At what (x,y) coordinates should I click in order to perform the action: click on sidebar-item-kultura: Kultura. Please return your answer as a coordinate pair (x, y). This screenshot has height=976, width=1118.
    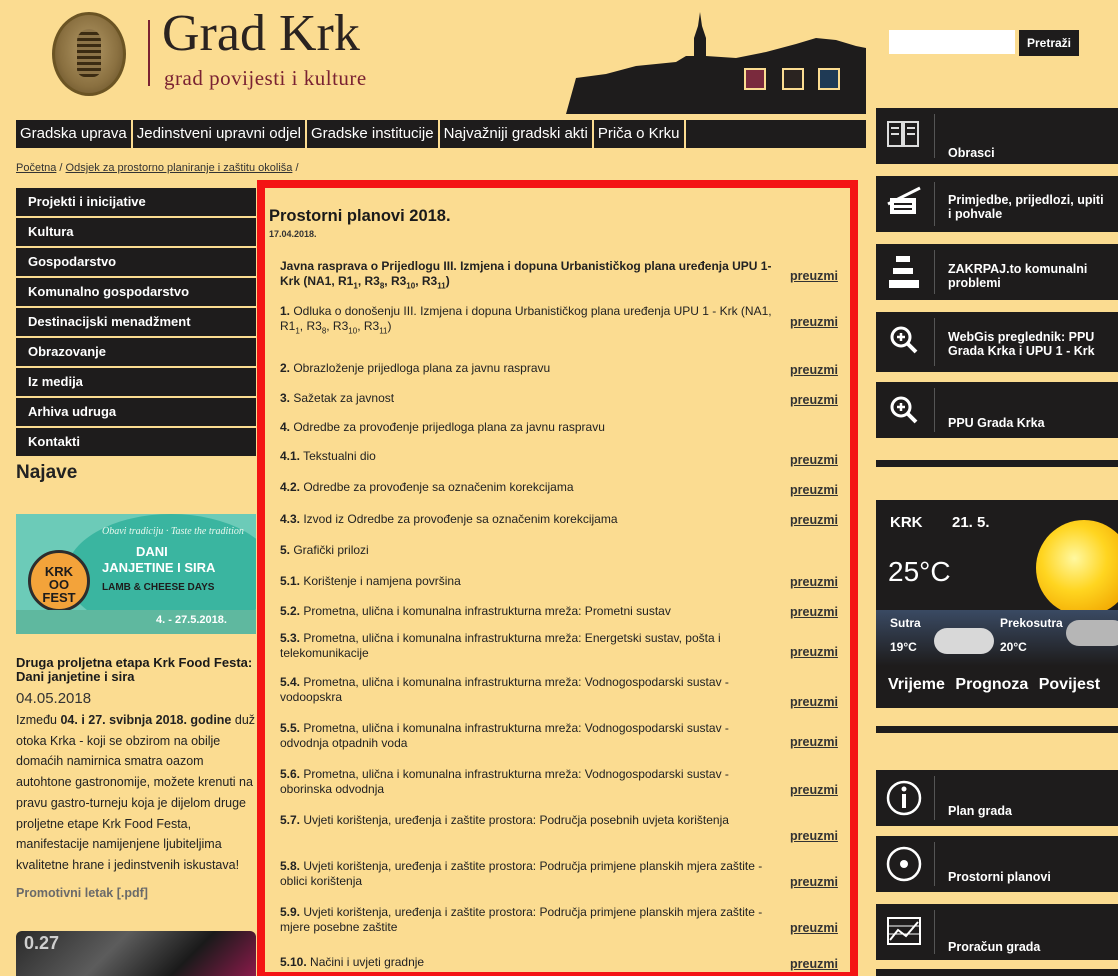
    Looking at the image, I should click on (136, 232).